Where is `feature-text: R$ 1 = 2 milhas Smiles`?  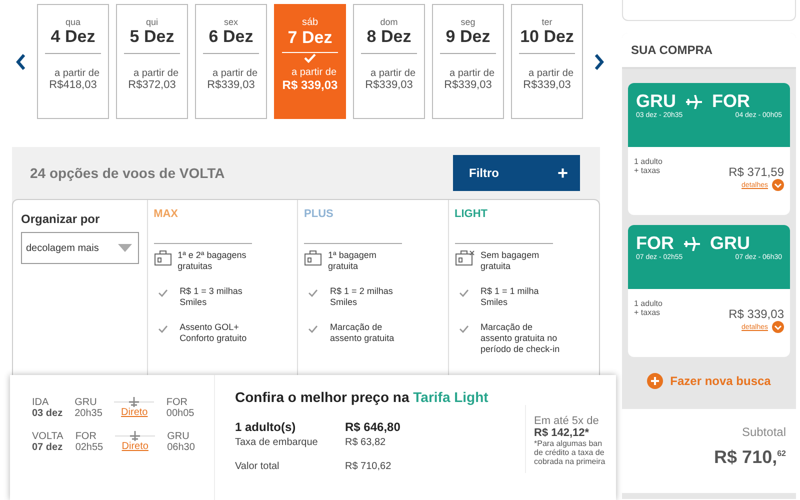 feature-text: R$ 1 = 2 milhas Smiles is located at coordinates (362, 297).